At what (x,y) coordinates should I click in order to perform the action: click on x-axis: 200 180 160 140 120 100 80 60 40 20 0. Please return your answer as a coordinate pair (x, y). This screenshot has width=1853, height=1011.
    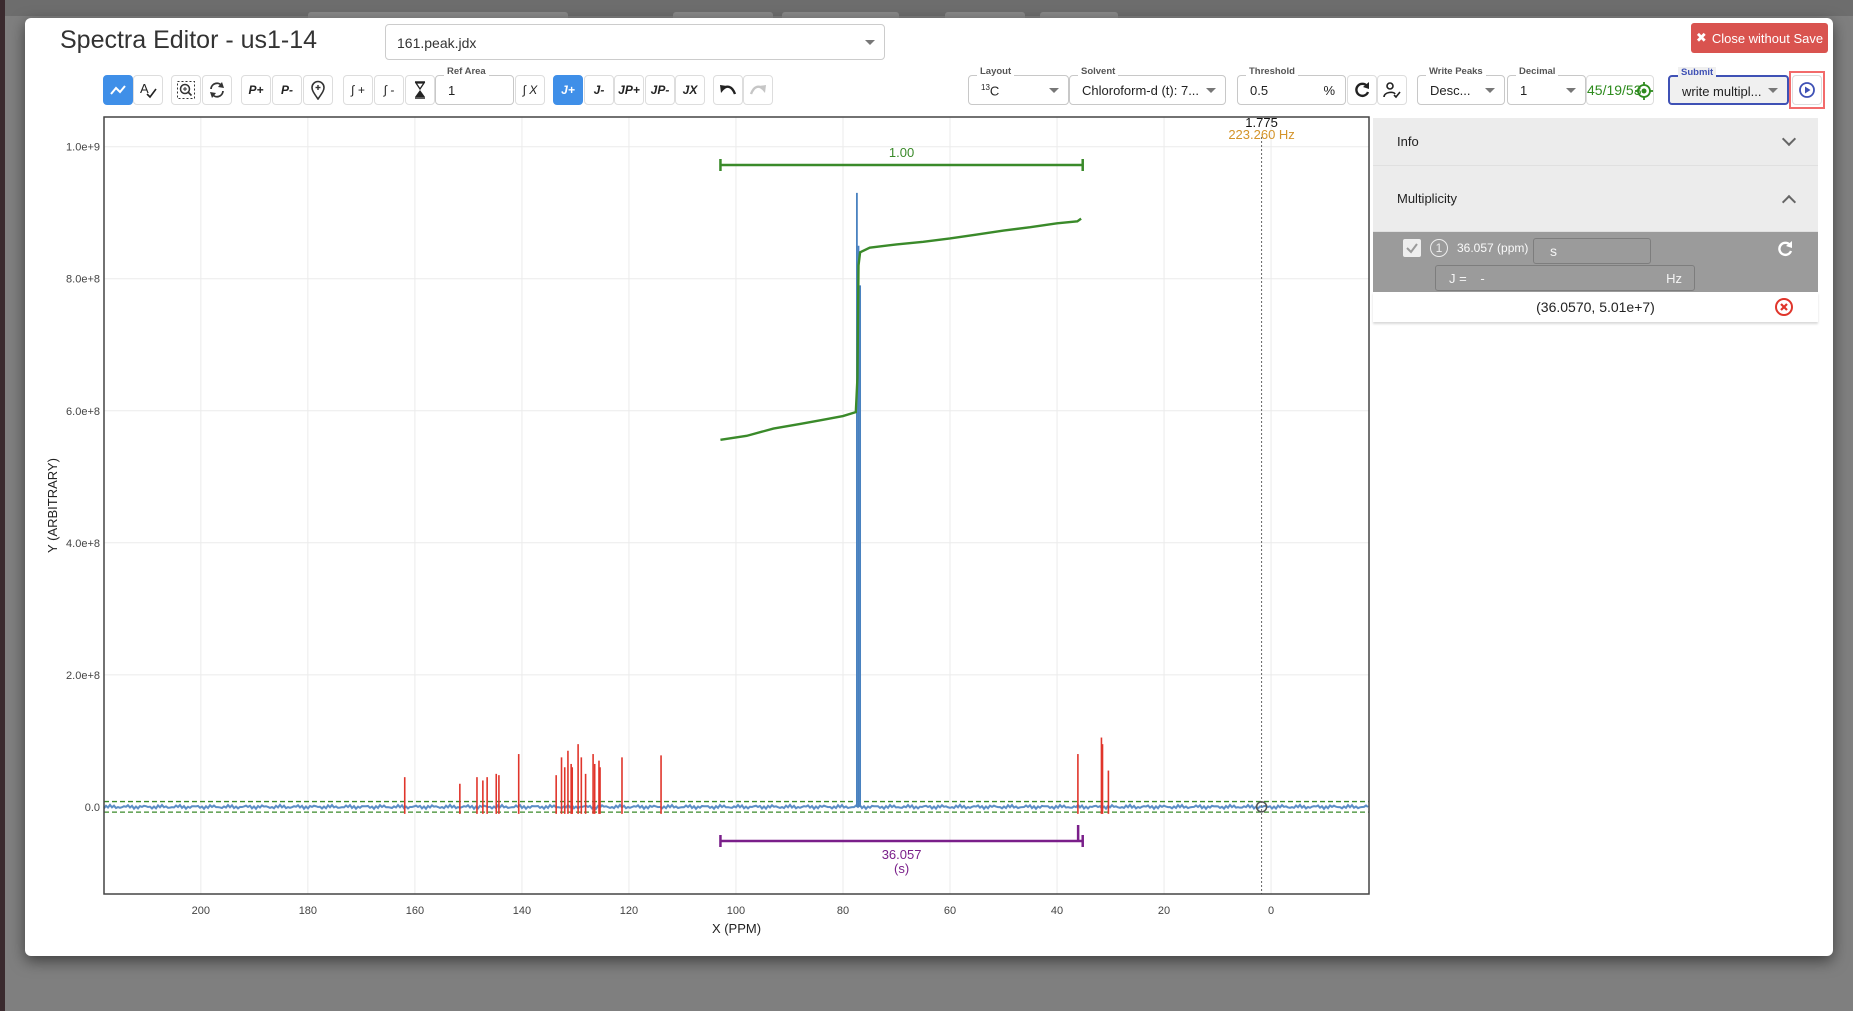
    Looking at the image, I should click on (733, 911).